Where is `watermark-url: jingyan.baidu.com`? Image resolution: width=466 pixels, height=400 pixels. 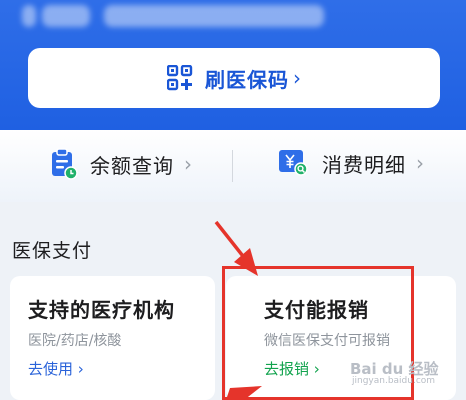 watermark-url: jingyan.baidu.com is located at coordinates (394, 381).